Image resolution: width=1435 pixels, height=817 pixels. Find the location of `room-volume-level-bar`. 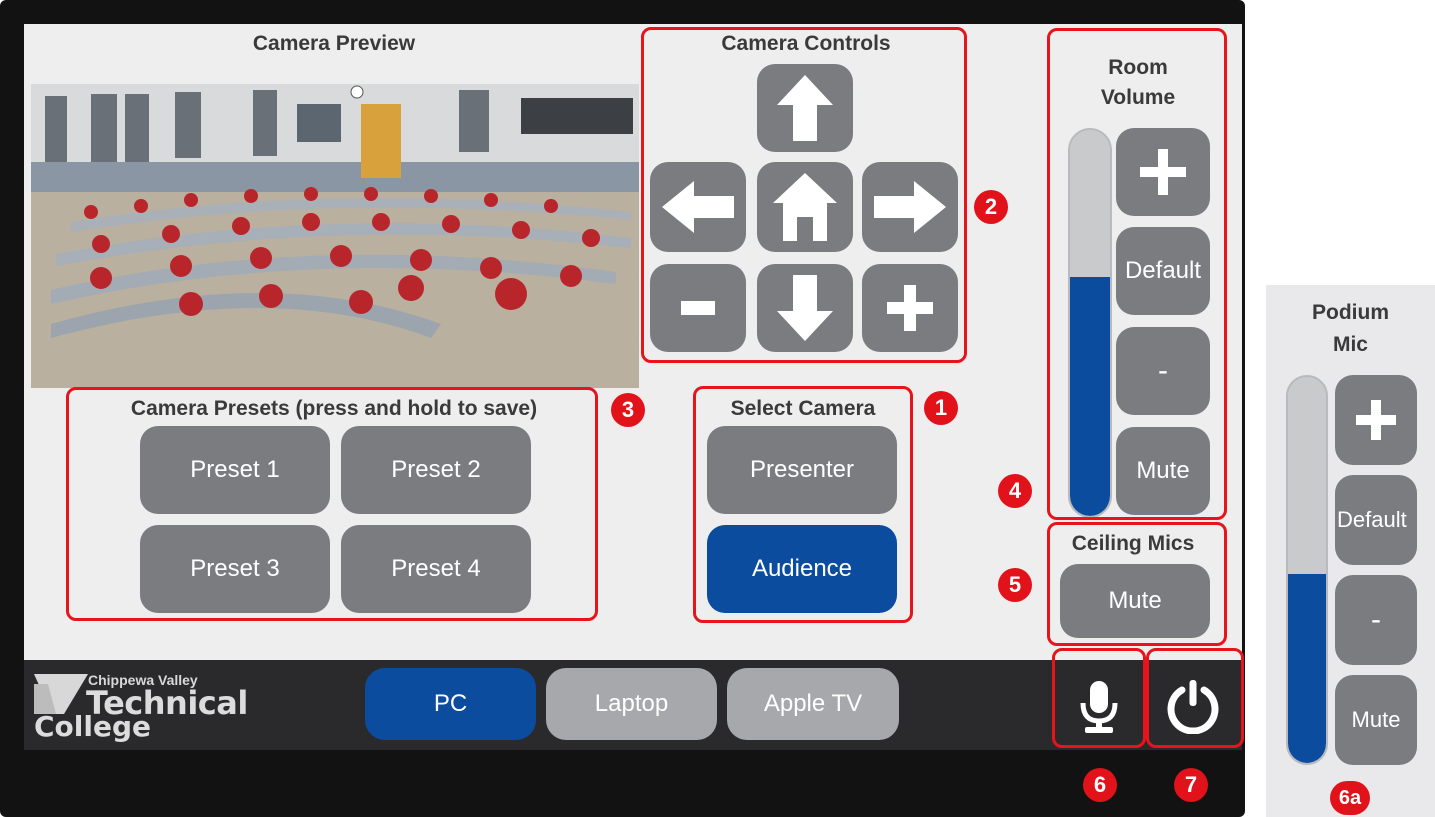

room-volume-level-bar is located at coordinates (1090, 323).